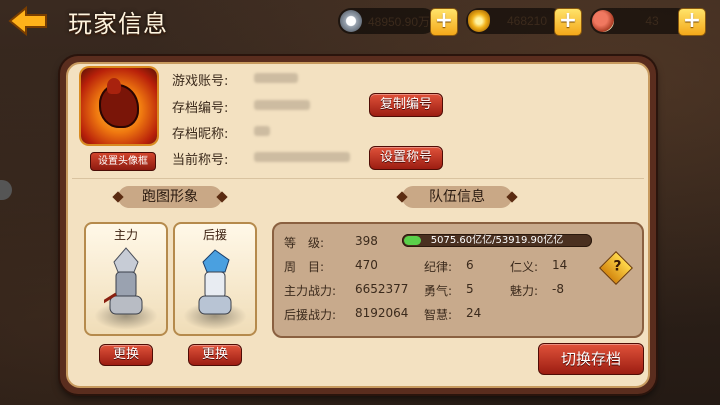  I want to click on meat-icon, so click(603, 21).